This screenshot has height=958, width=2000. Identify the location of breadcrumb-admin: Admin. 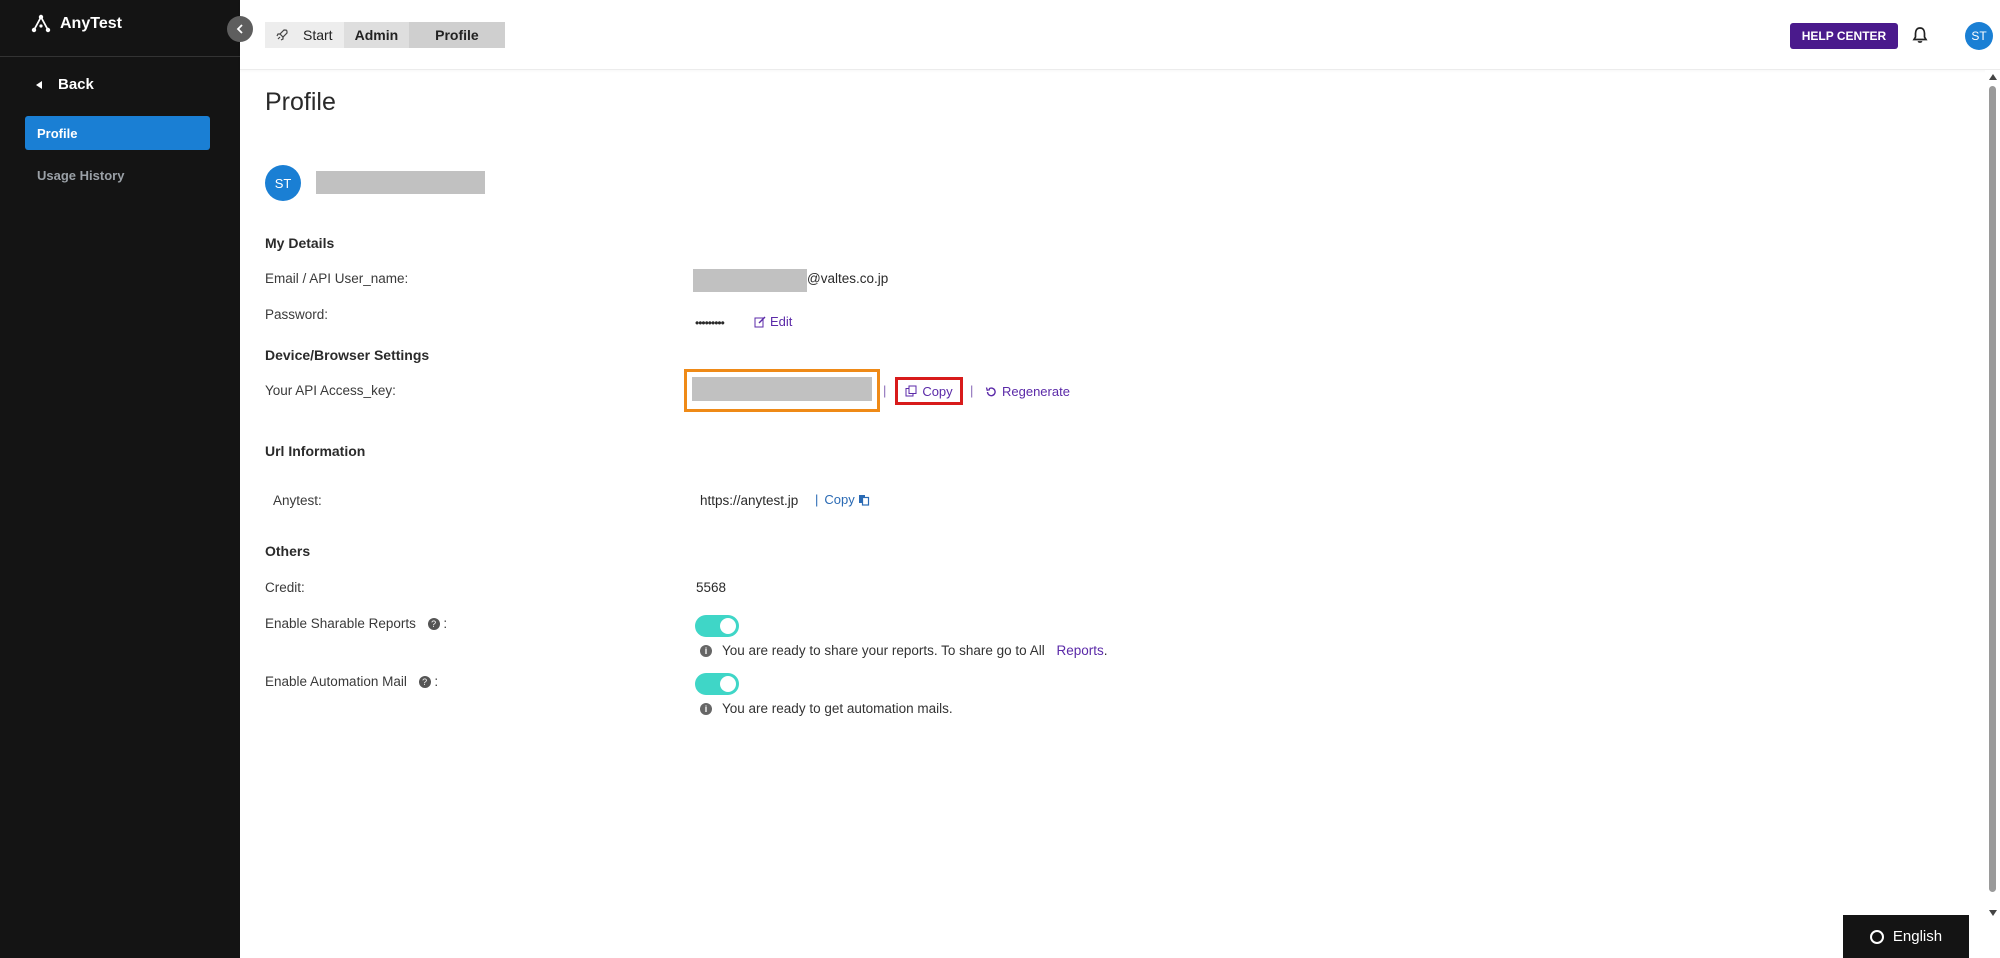
(376, 35).